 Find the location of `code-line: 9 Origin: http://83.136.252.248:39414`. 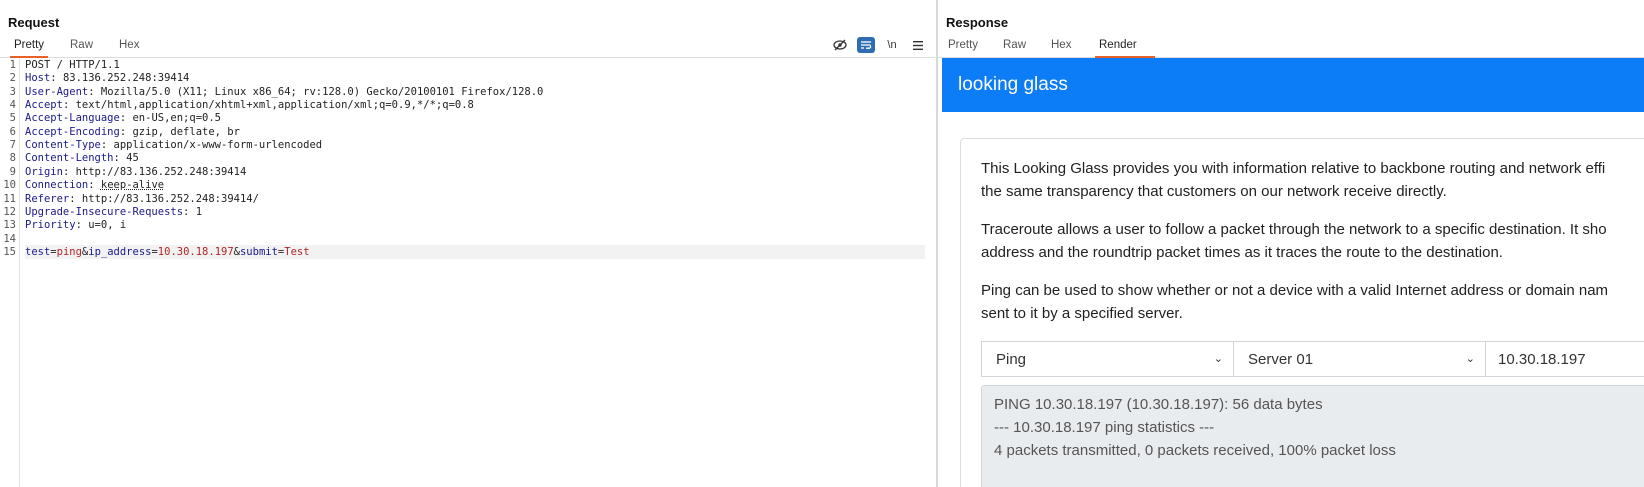

code-line: 9 Origin: http://83.136.252.248:39414 is located at coordinates (462, 172).